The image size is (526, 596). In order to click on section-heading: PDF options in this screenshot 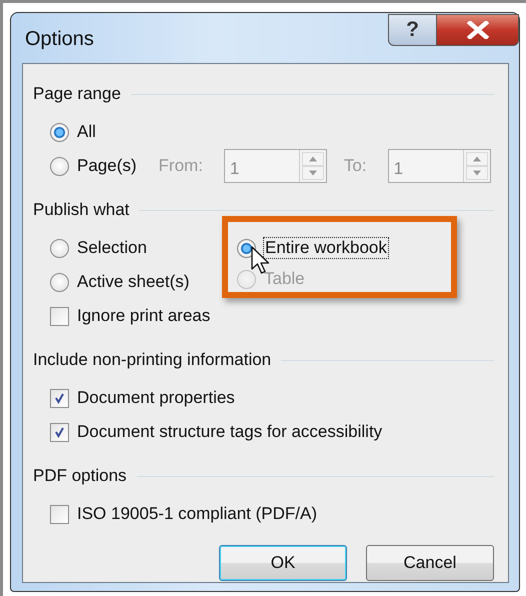, I will do `click(80, 476)`.